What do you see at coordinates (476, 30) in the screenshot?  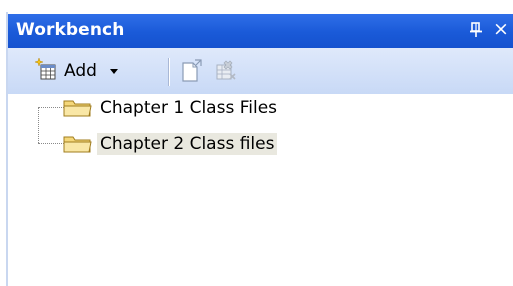 I see `pin-icon` at bounding box center [476, 30].